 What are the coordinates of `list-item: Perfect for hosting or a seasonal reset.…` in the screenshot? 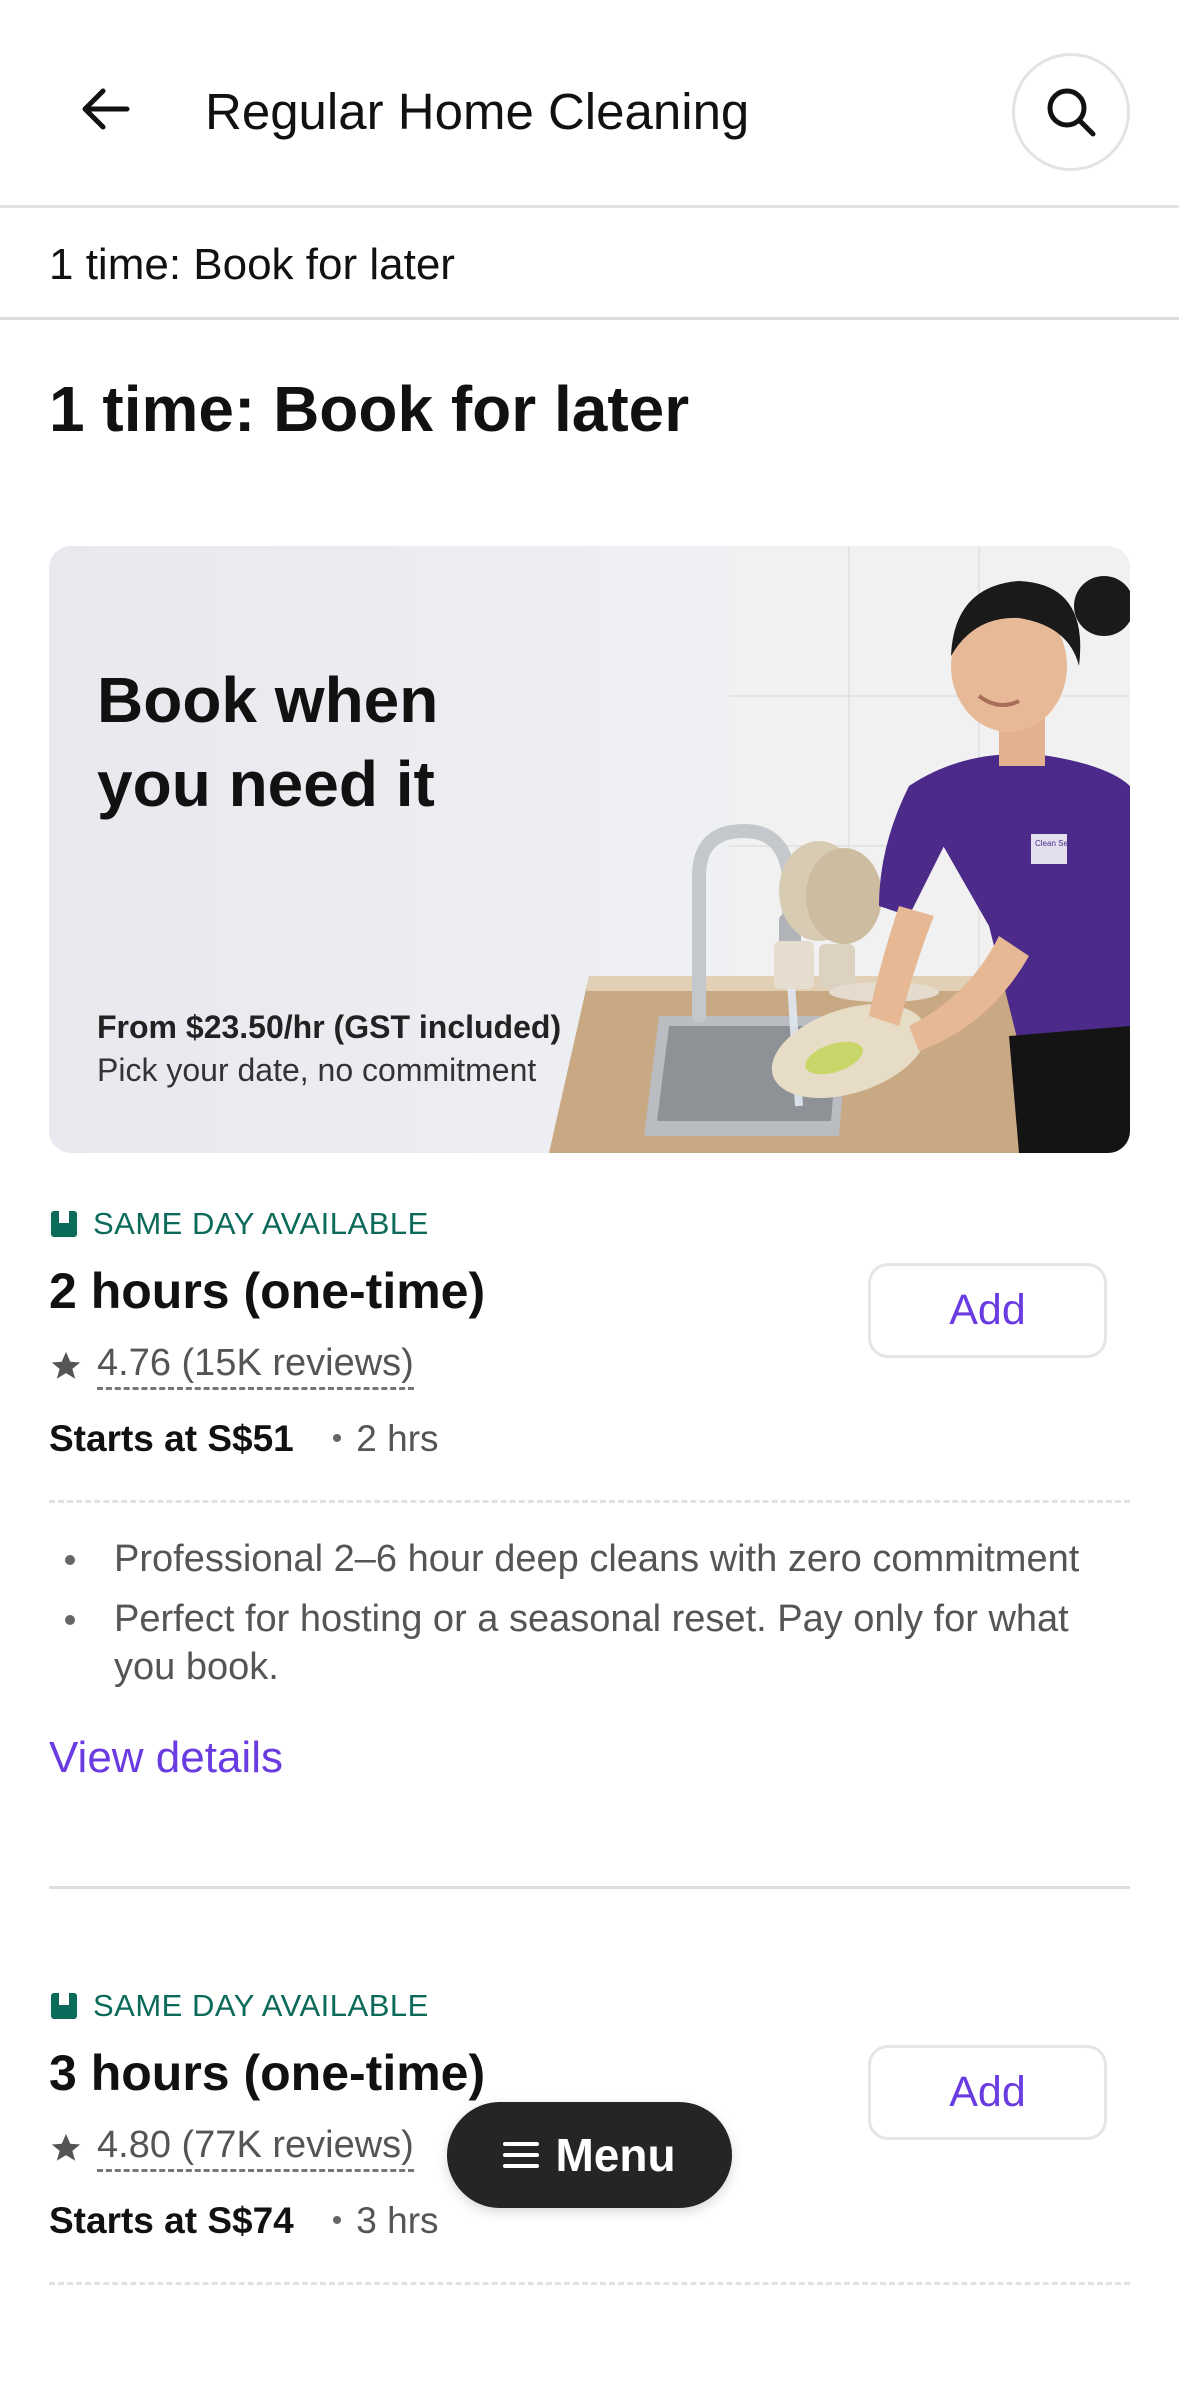 It's located at (589, 1643).